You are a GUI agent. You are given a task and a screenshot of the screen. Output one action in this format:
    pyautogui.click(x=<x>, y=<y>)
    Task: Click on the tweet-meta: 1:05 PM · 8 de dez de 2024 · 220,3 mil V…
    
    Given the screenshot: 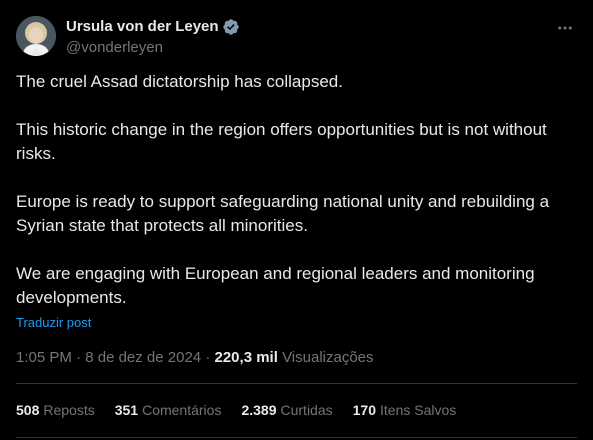 What is the action you would take?
    pyautogui.click(x=195, y=358)
    